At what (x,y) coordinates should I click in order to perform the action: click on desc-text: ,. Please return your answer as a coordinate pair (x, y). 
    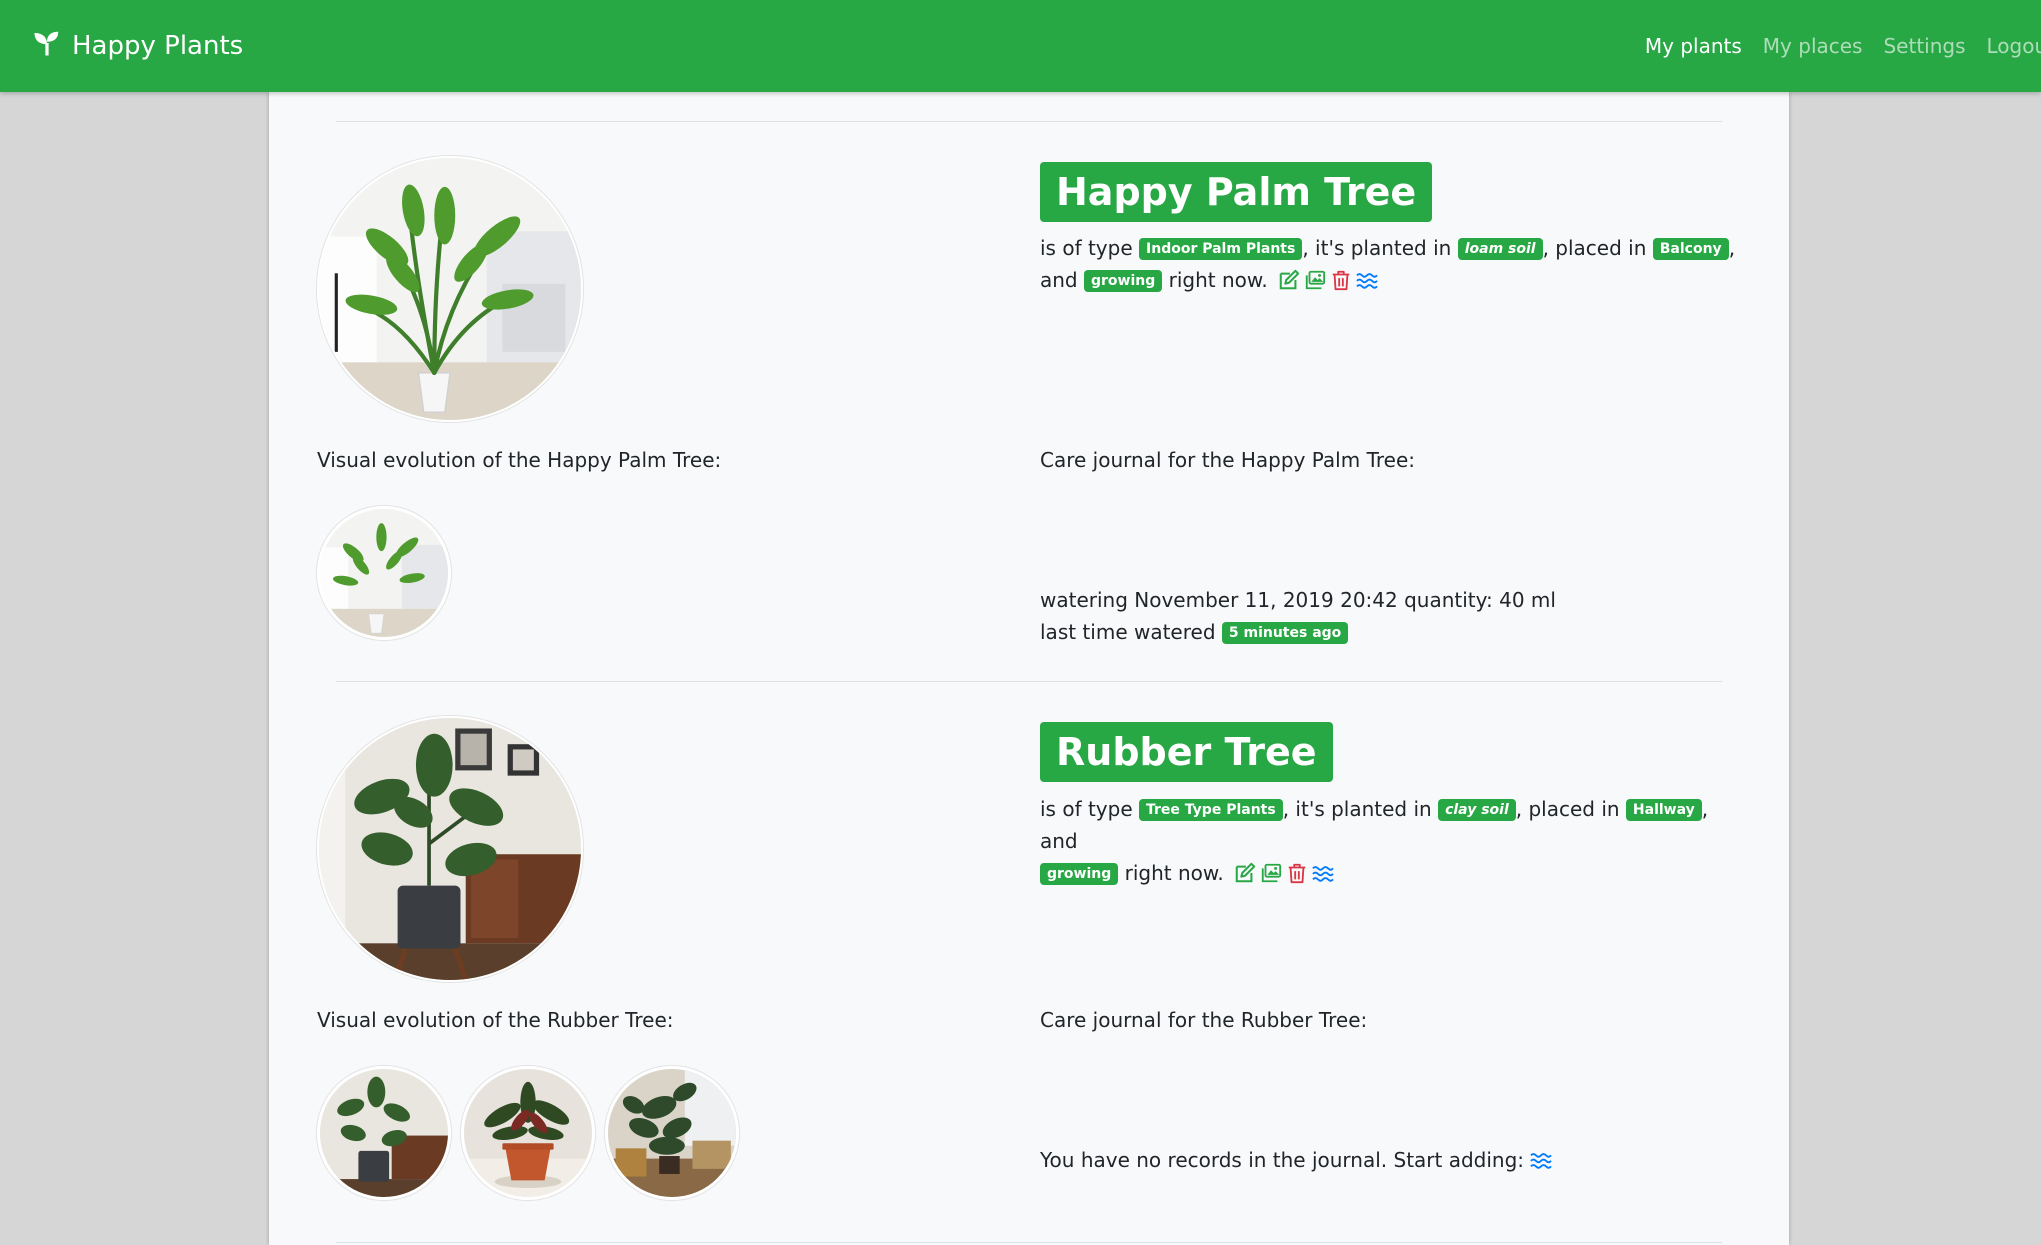
    Looking at the image, I should click on (1732, 248).